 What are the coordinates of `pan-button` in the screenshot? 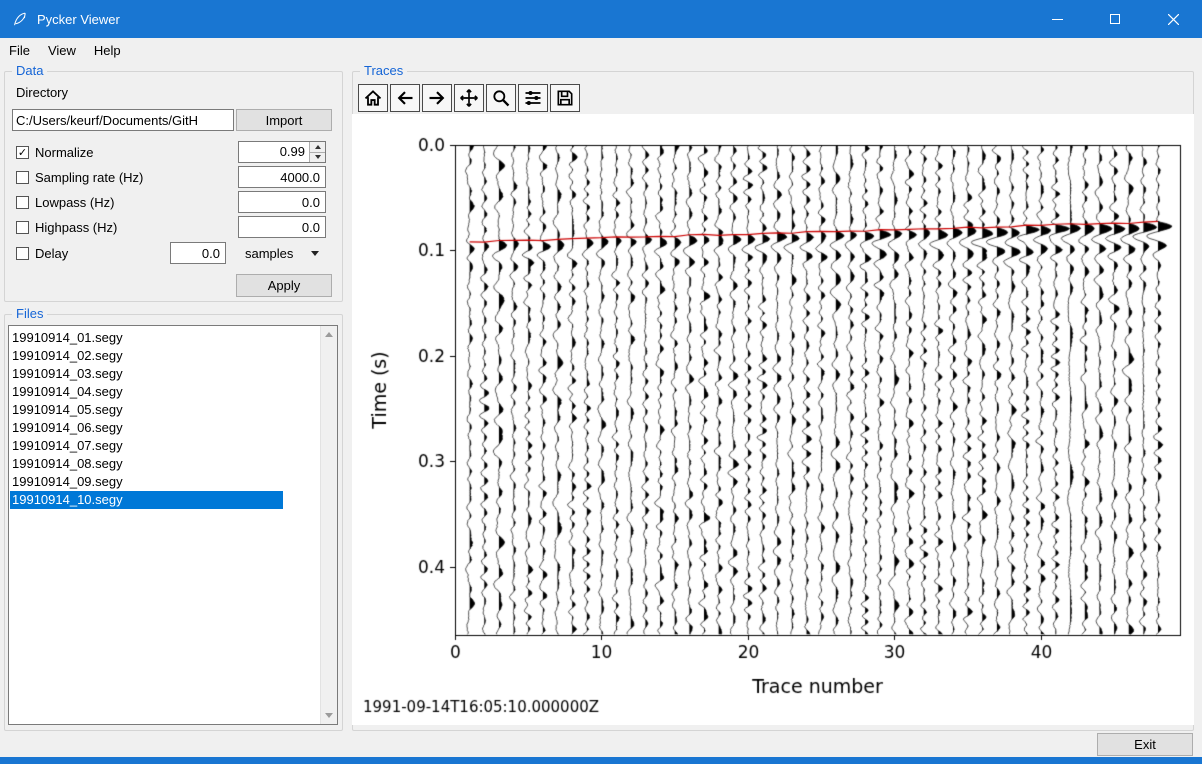 It's located at (469, 98).